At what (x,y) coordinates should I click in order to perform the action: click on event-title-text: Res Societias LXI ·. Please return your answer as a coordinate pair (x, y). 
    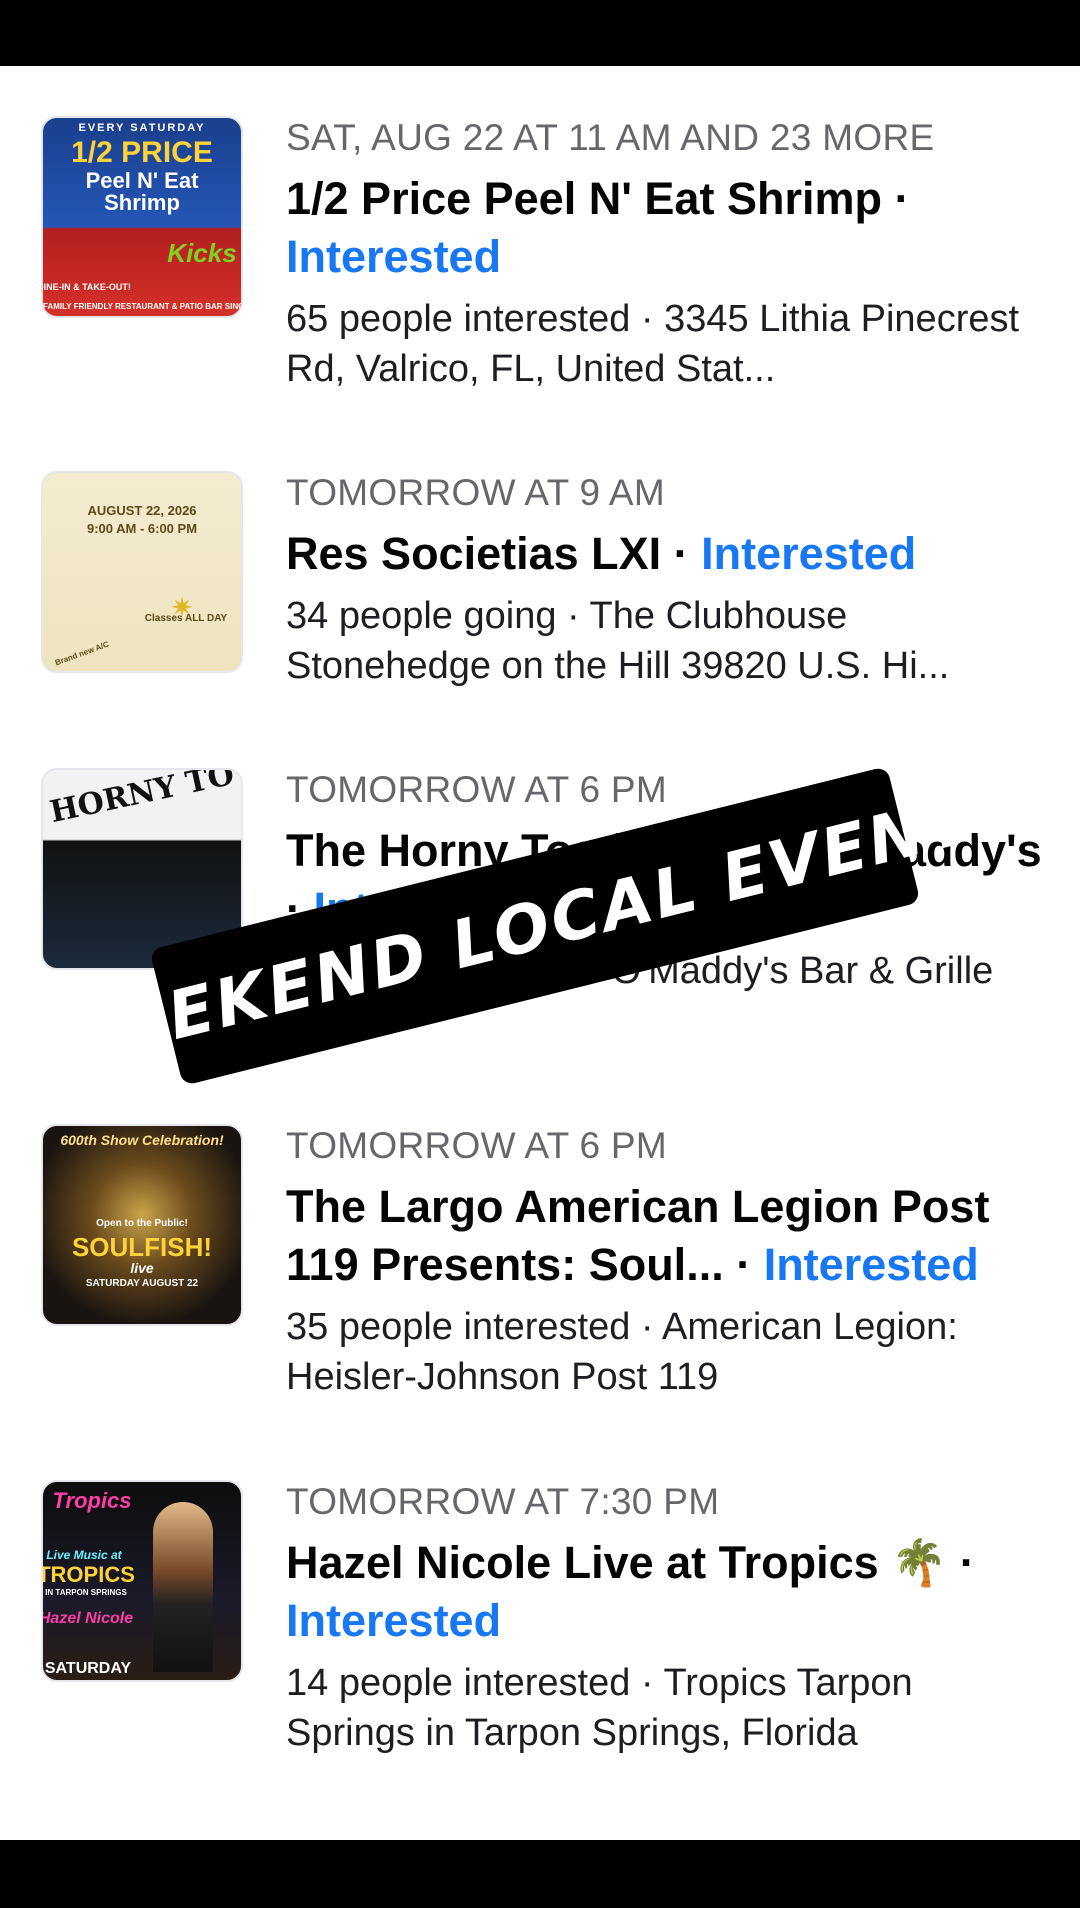
    Looking at the image, I should click on (494, 553).